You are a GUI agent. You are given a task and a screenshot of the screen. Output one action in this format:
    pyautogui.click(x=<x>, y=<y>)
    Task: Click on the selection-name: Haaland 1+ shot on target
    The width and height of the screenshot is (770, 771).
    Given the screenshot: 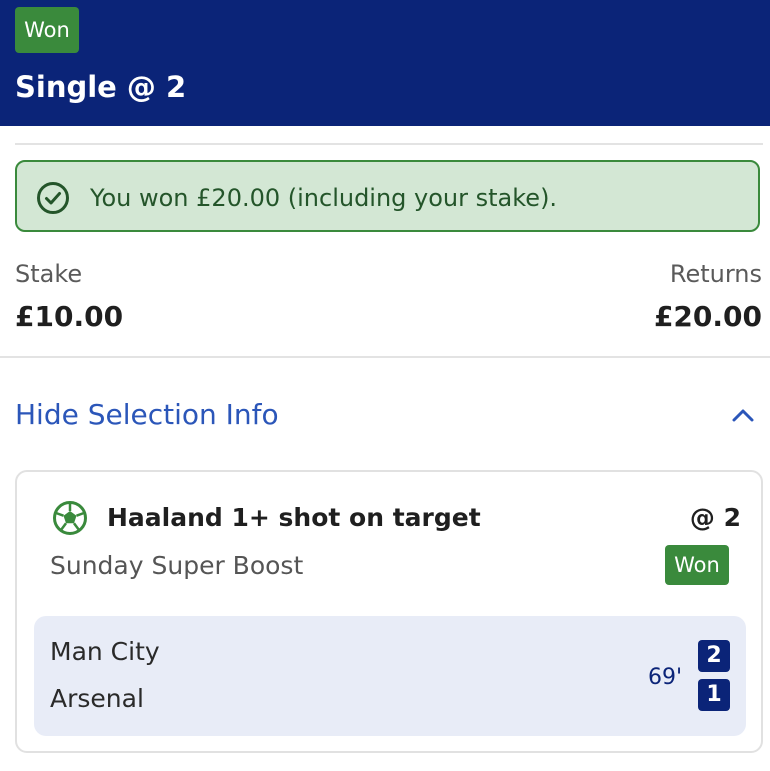 What is the action you would take?
    pyautogui.click(x=294, y=517)
    